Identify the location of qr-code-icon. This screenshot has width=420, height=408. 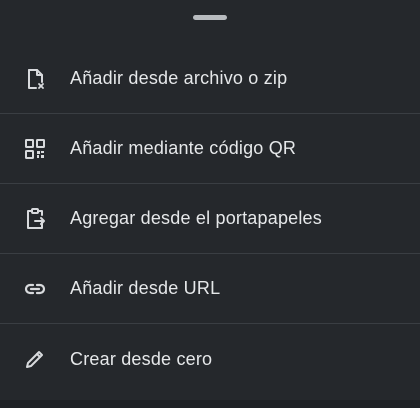
(35, 149).